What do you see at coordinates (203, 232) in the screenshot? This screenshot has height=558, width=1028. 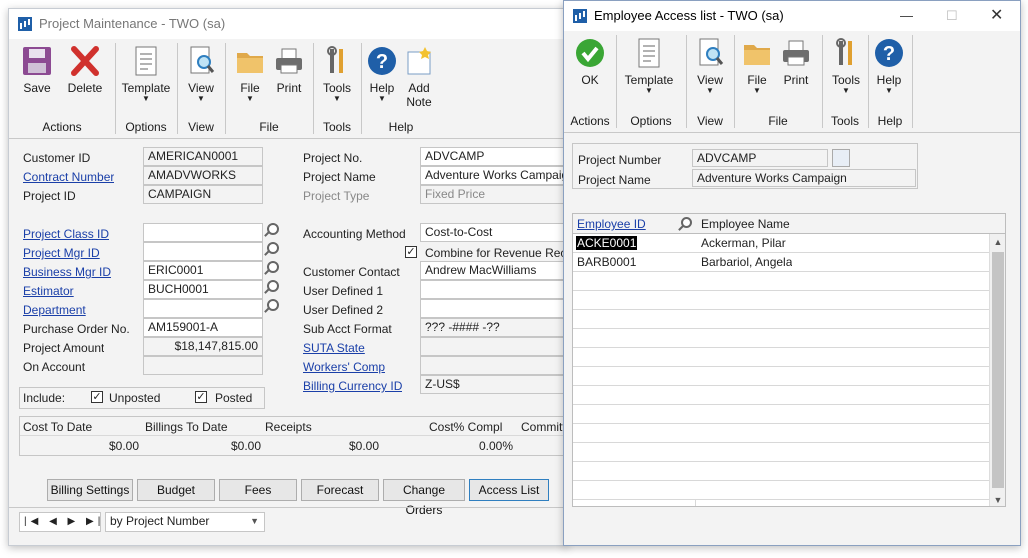 I see `project-class-field` at bounding box center [203, 232].